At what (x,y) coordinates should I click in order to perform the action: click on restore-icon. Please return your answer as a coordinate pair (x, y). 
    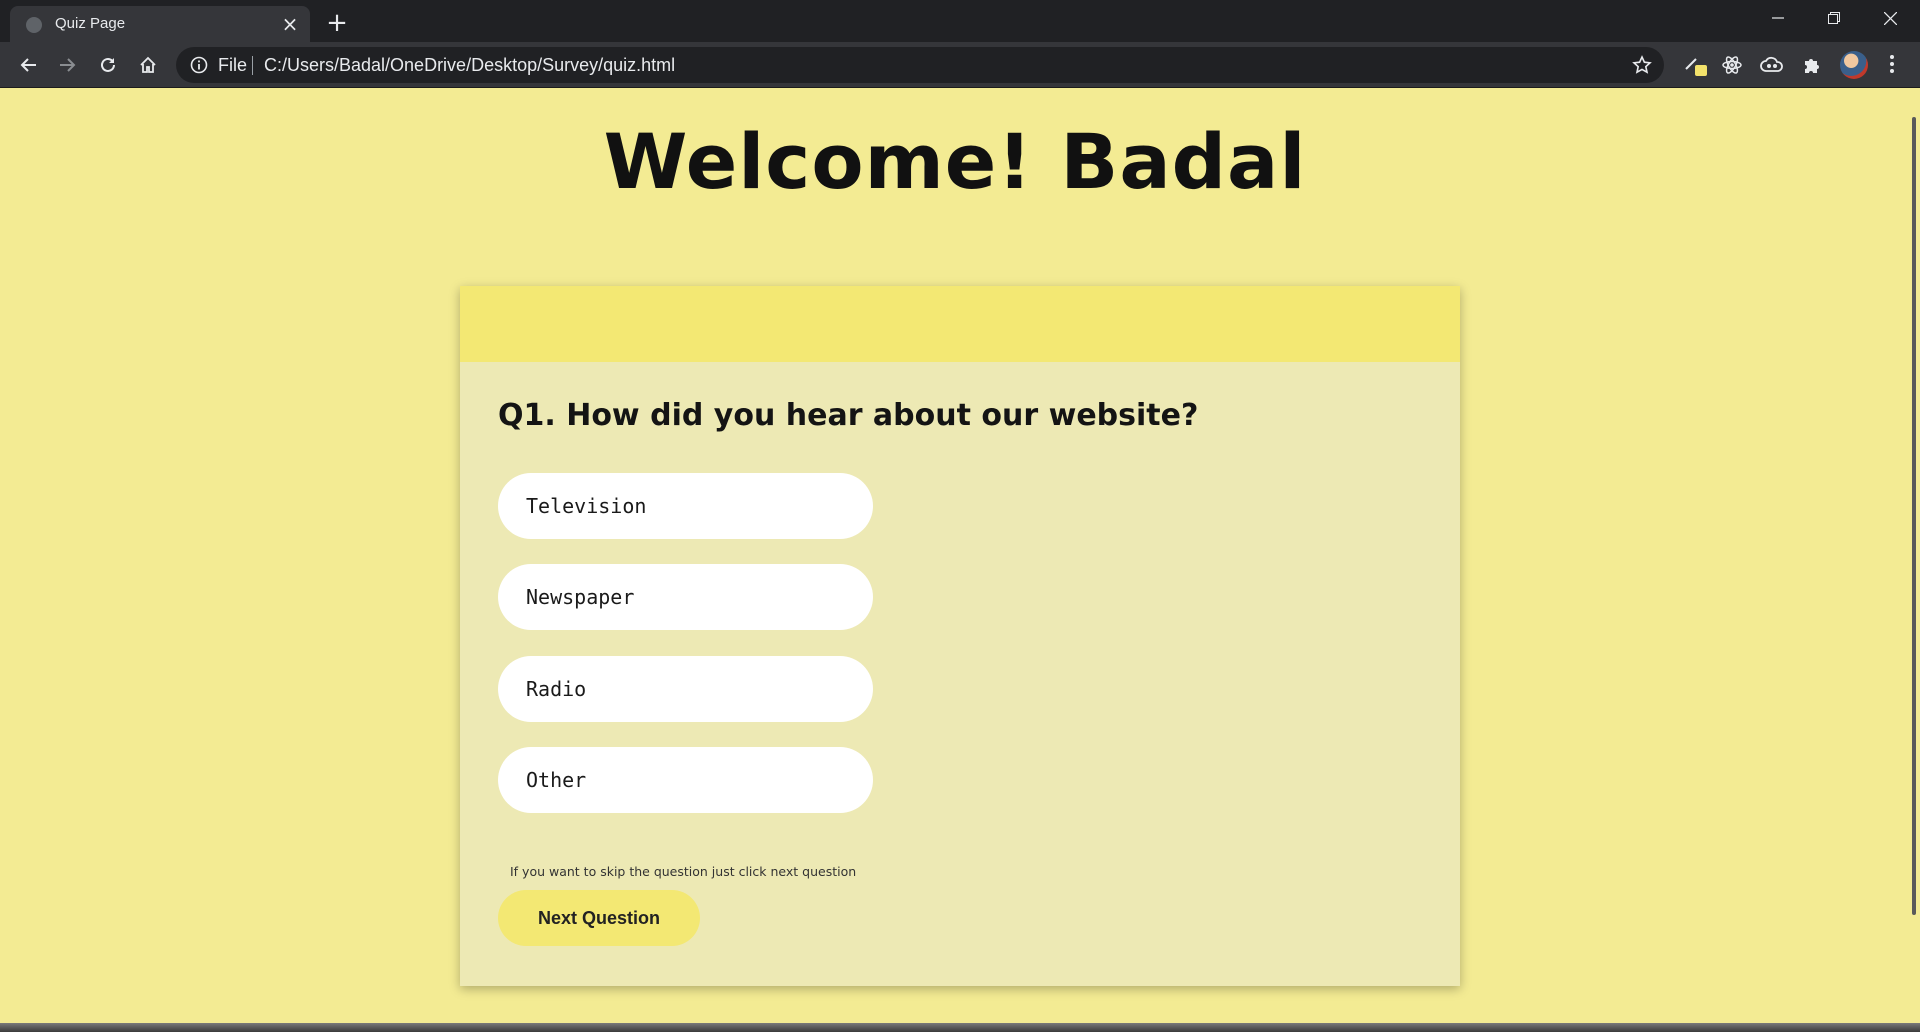
    Looking at the image, I should click on (1834, 19).